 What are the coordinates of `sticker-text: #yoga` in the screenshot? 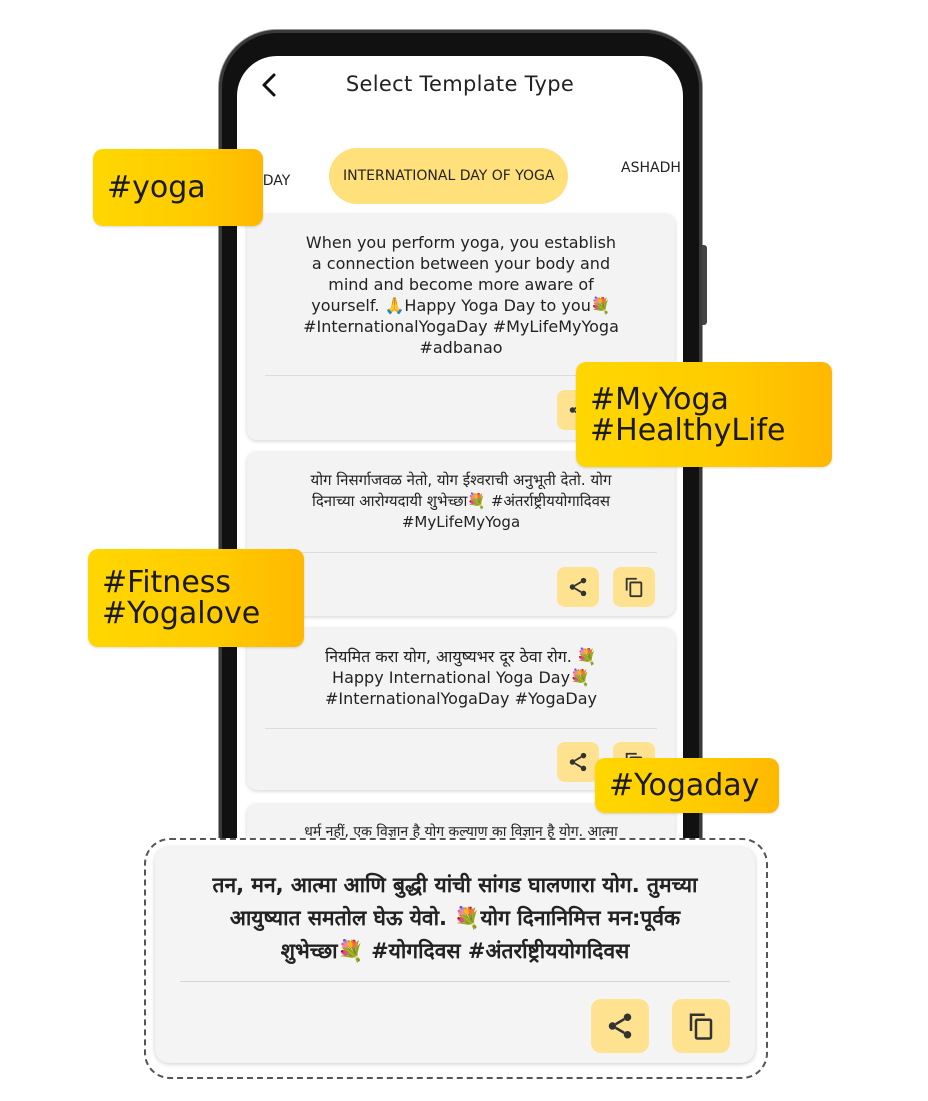 It's located at (156, 187).